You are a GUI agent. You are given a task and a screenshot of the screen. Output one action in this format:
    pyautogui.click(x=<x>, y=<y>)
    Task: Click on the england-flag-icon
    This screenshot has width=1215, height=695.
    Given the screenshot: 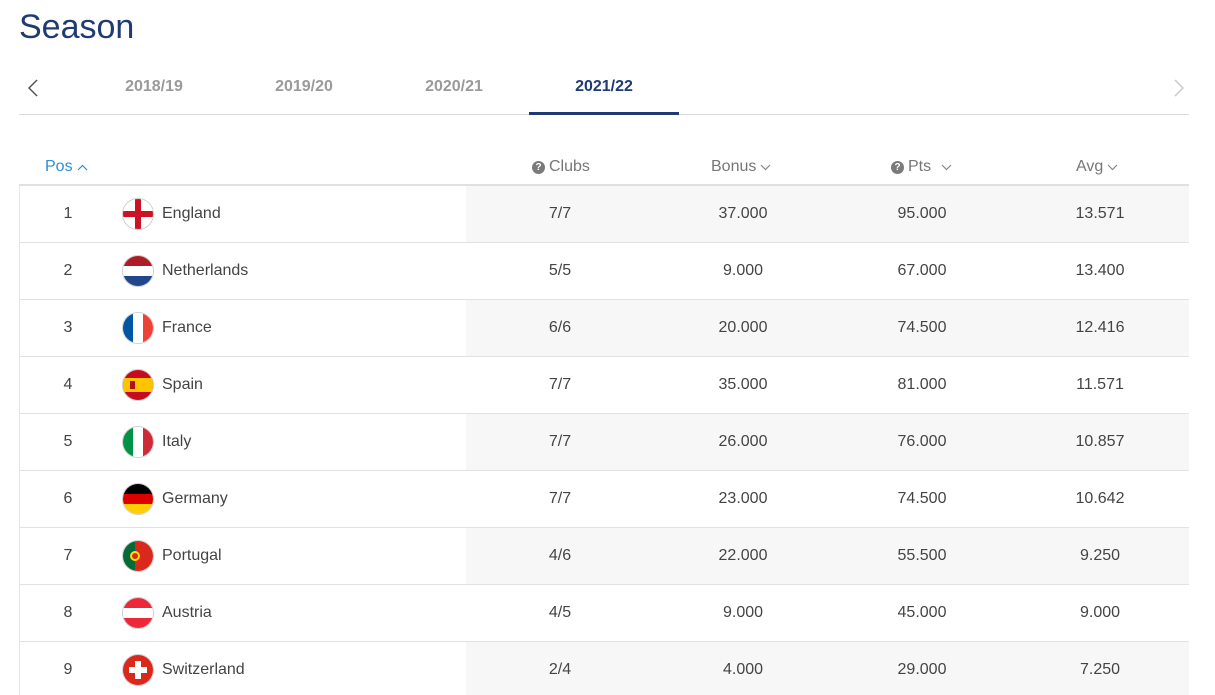 What is the action you would take?
    pyautogui.click(x=138, y=214)
    